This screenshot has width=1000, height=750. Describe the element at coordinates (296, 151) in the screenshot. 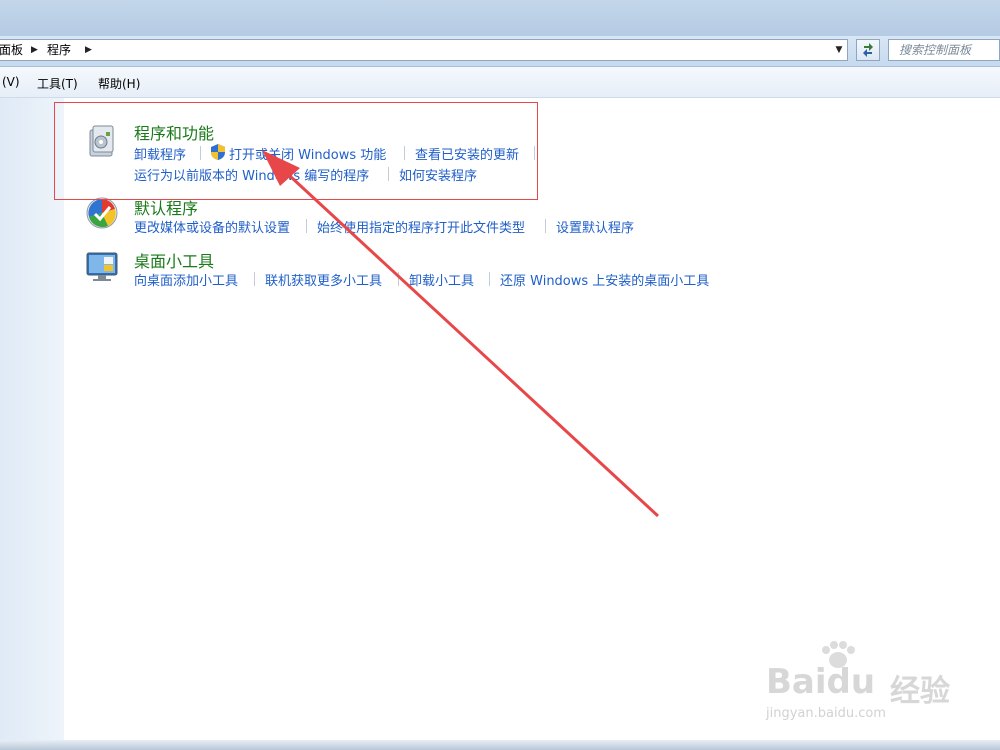

I see `annotation-highlight-box` at that location.